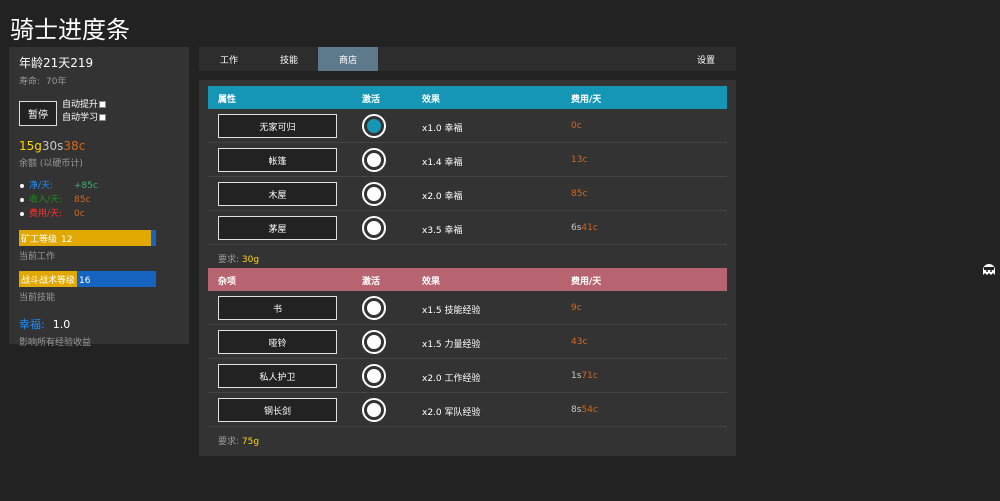 The width and height of the screenshot is (1000, 501). Describe the element at coordinates (371, 100) in the screenshot. I see `col-active: 激活` at that location.